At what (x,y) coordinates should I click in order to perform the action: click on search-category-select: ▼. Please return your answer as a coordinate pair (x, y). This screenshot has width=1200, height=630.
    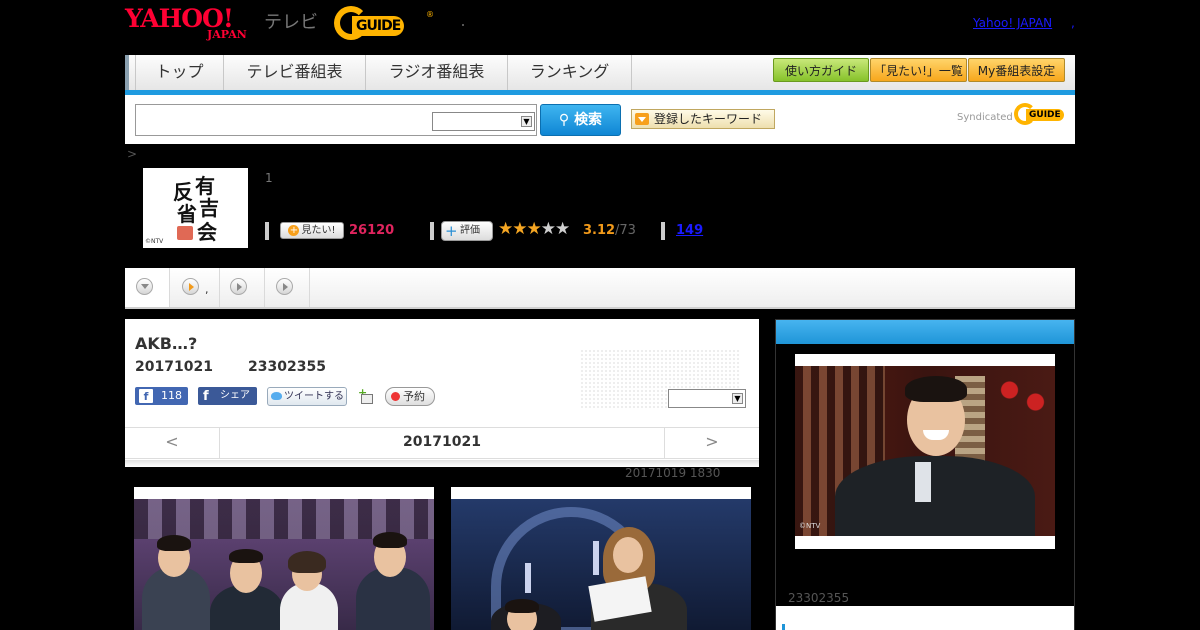
    Looking at the image, I should click on (483, 121).